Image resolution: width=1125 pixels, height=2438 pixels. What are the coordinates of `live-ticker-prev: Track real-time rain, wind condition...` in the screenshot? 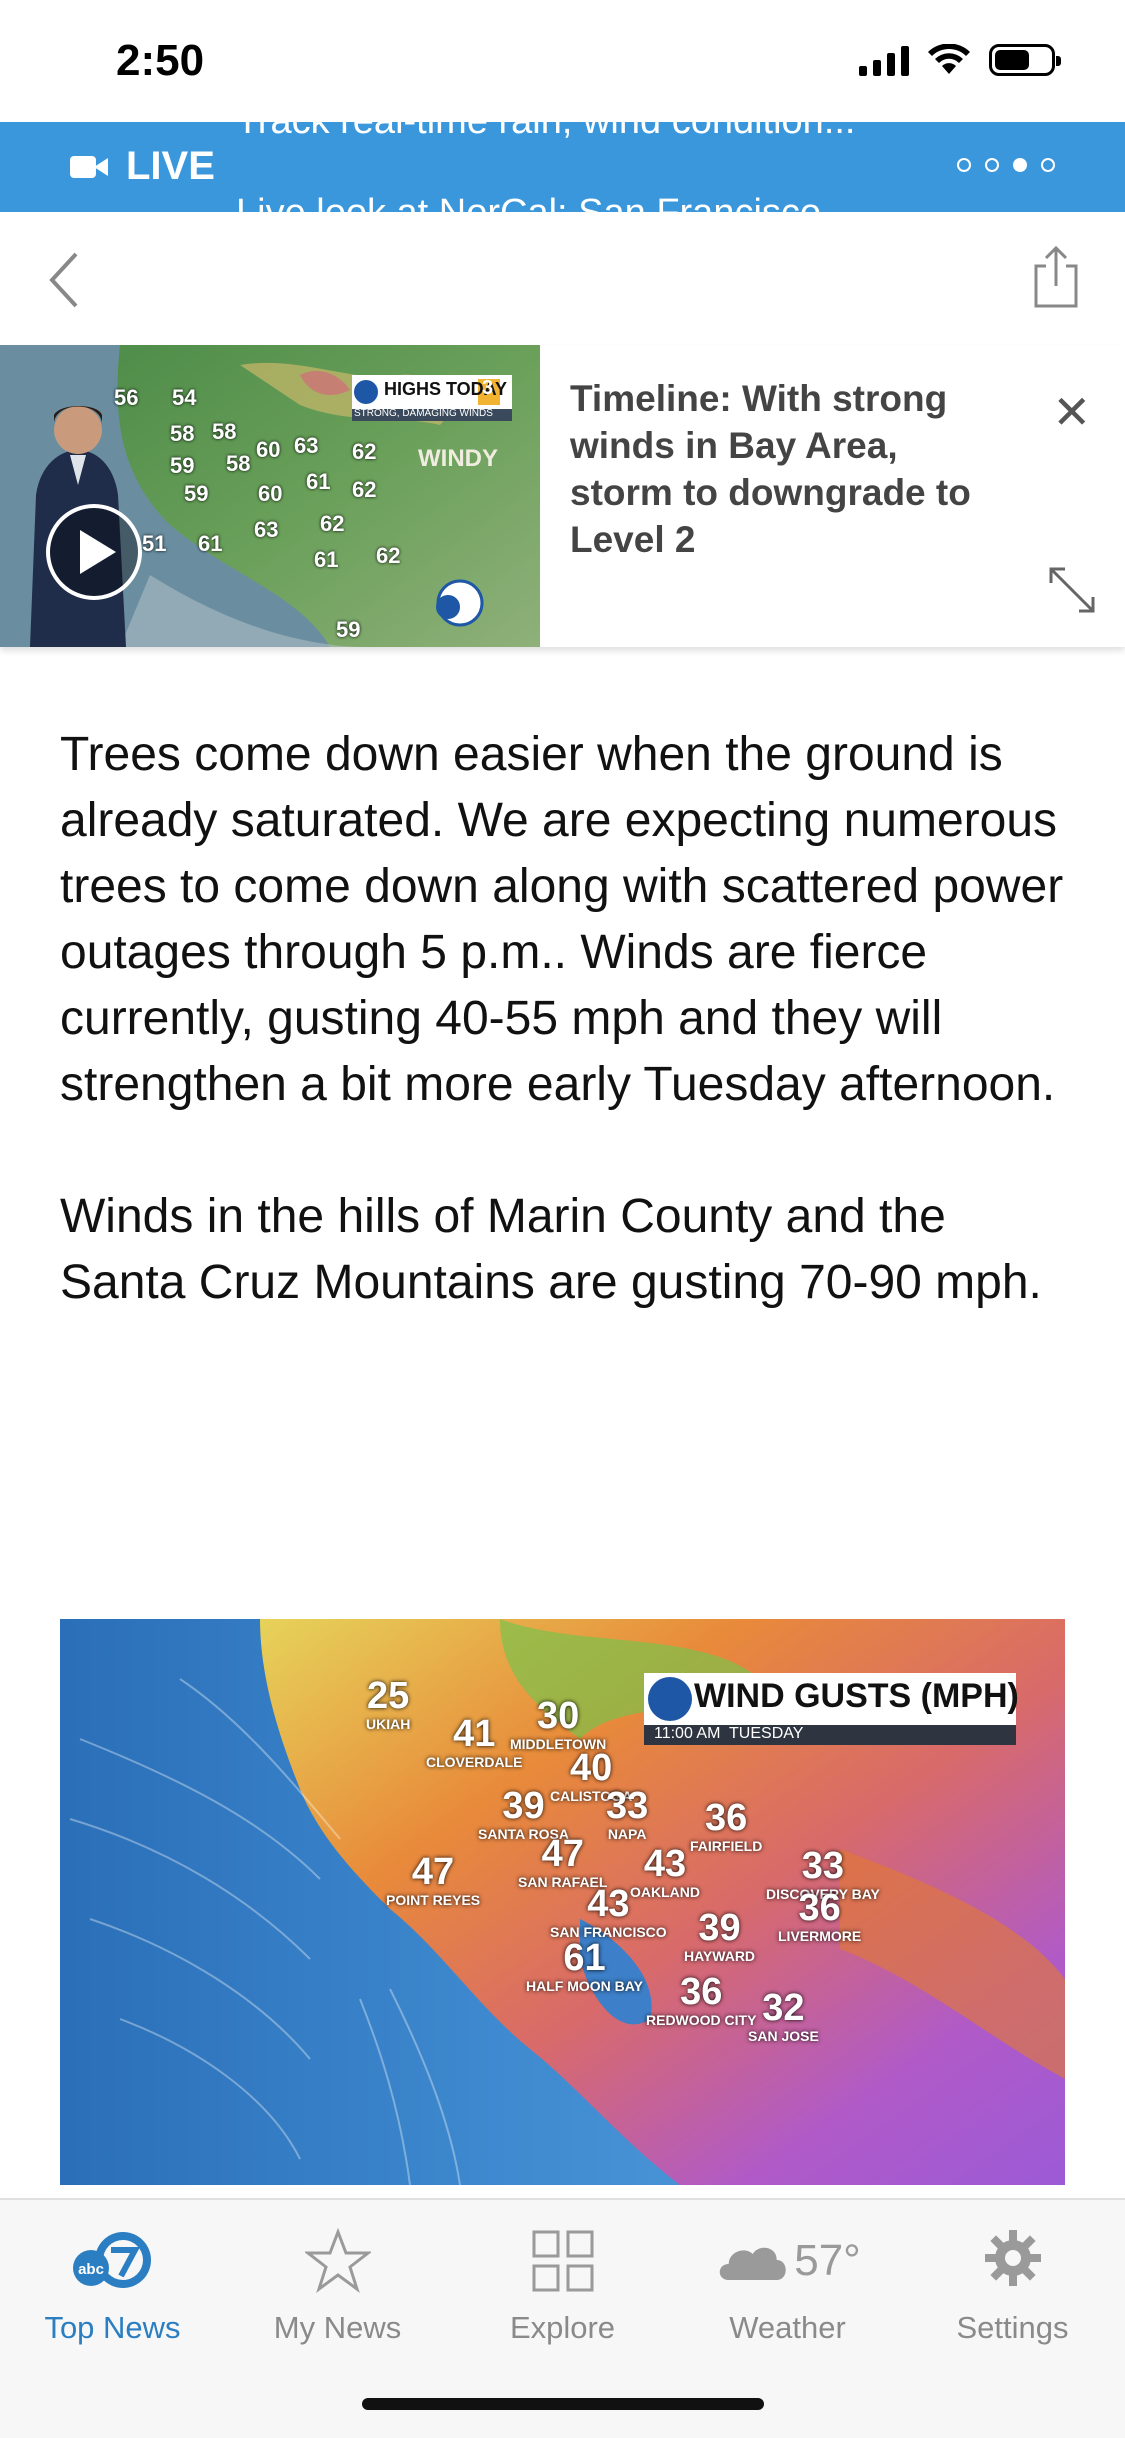 It's located at (546, 132).